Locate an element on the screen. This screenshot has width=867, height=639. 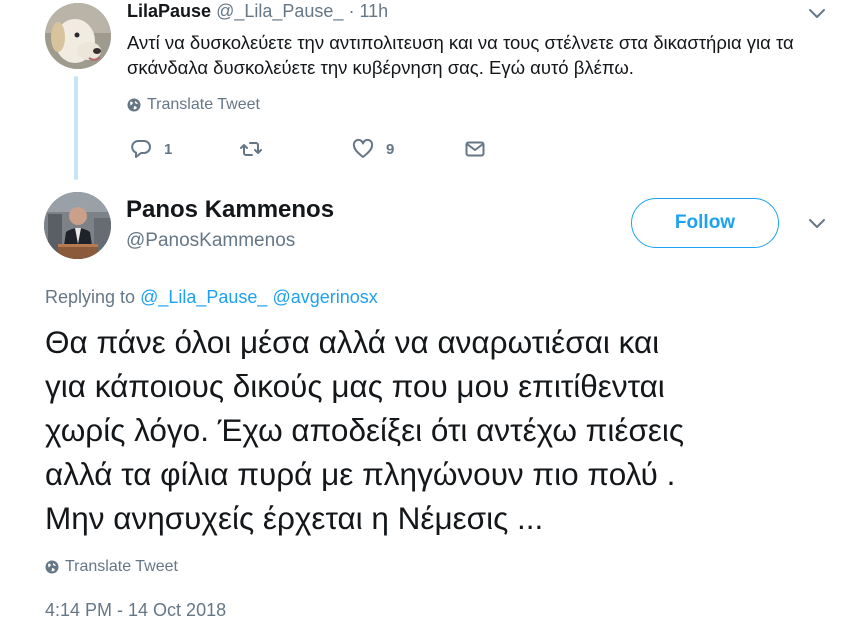
parent-header: LilaPause @_Lila_Pause_ · 11h is located at coordinates (257, 11).